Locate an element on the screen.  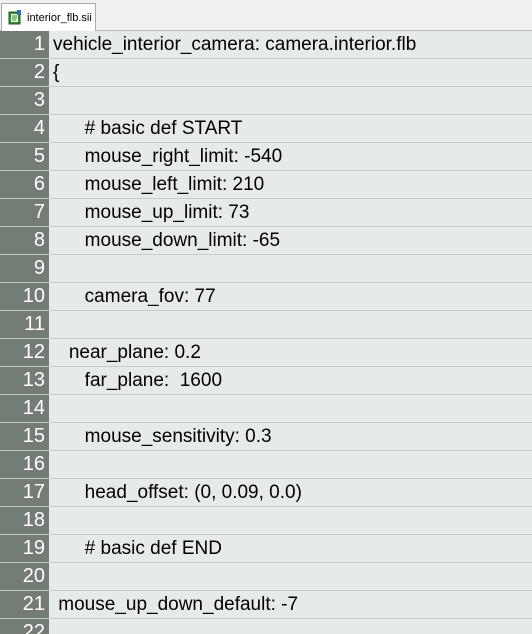
line-number: 14 is located at coordinates (33, 408).